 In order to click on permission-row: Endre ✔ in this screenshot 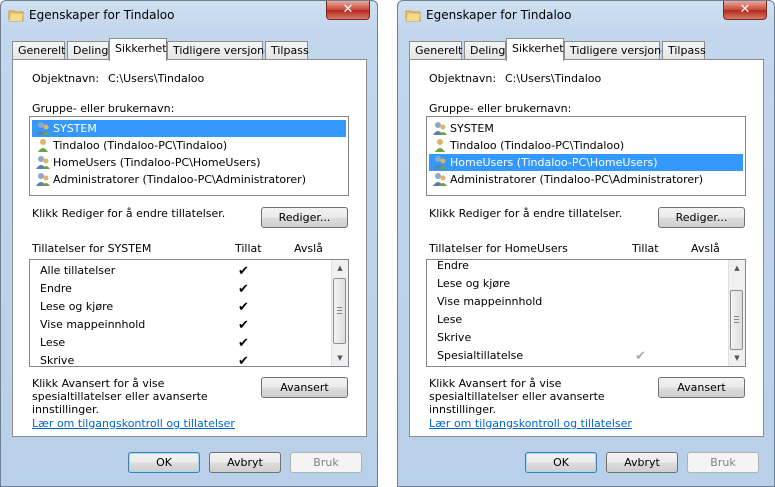, I will do `click(181, 289)`.